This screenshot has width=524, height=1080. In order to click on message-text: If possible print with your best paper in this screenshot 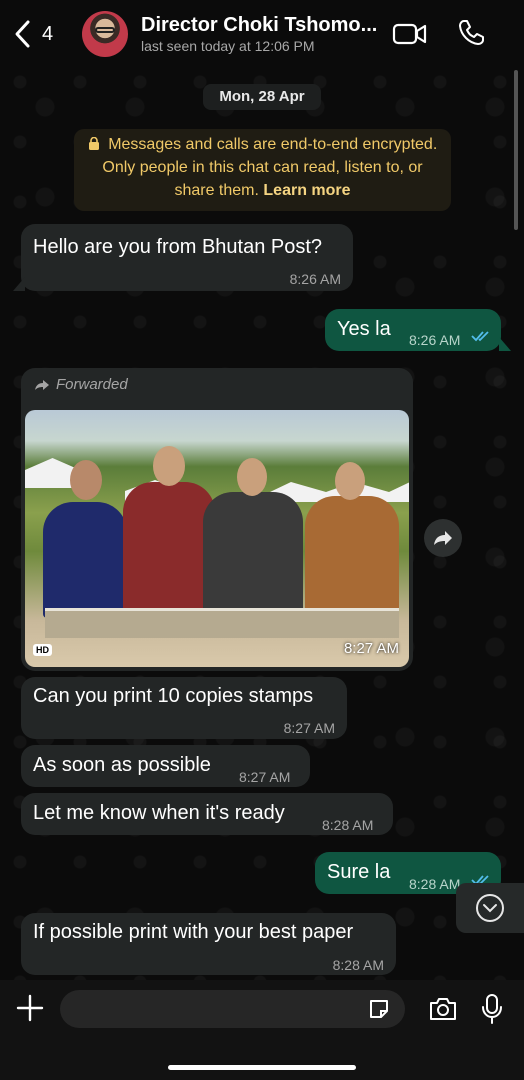, I will do `click(193, 932)`.